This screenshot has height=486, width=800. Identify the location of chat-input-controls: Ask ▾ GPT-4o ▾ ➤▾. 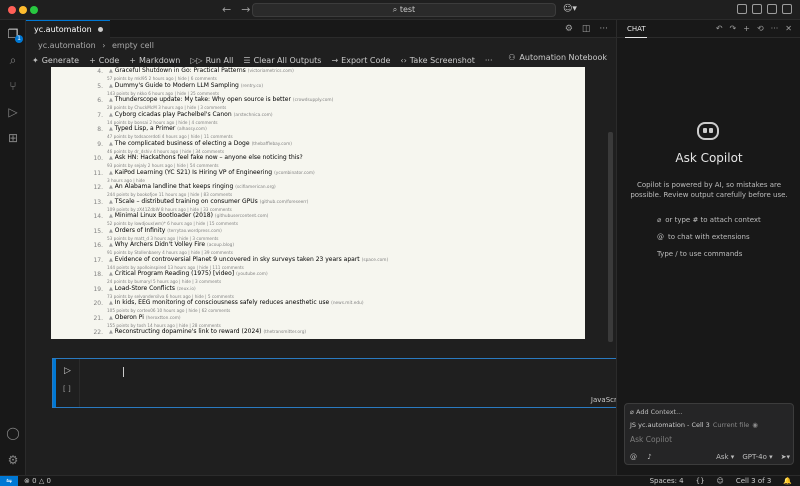
(753, 457).